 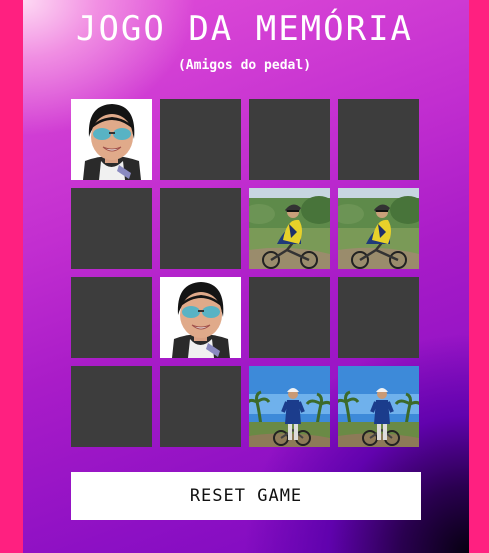 What do you see at coordinates (244, 29) in the screenshot?
I see `page-title: JOGO DA MEMÓRIA` at bounding box center [244, 29].